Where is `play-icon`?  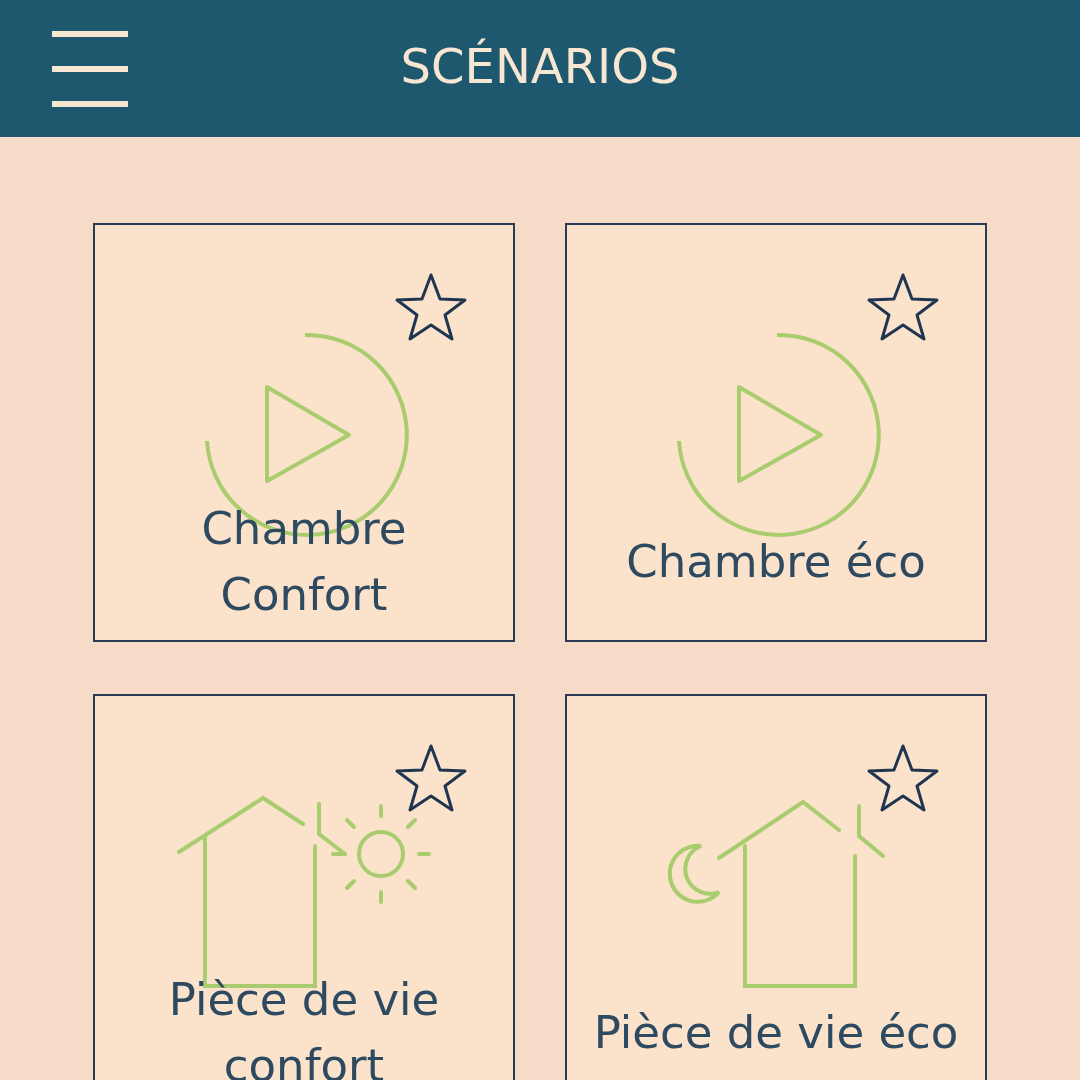 play-icon is located at coordinates (779, 435).